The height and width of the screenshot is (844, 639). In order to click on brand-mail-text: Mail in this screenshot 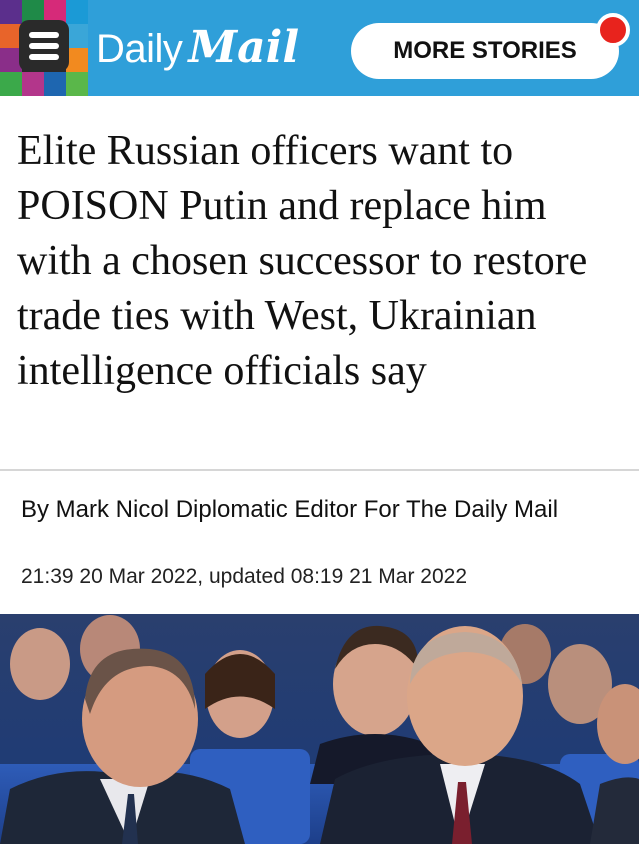, I will do `click(244, 47)`.